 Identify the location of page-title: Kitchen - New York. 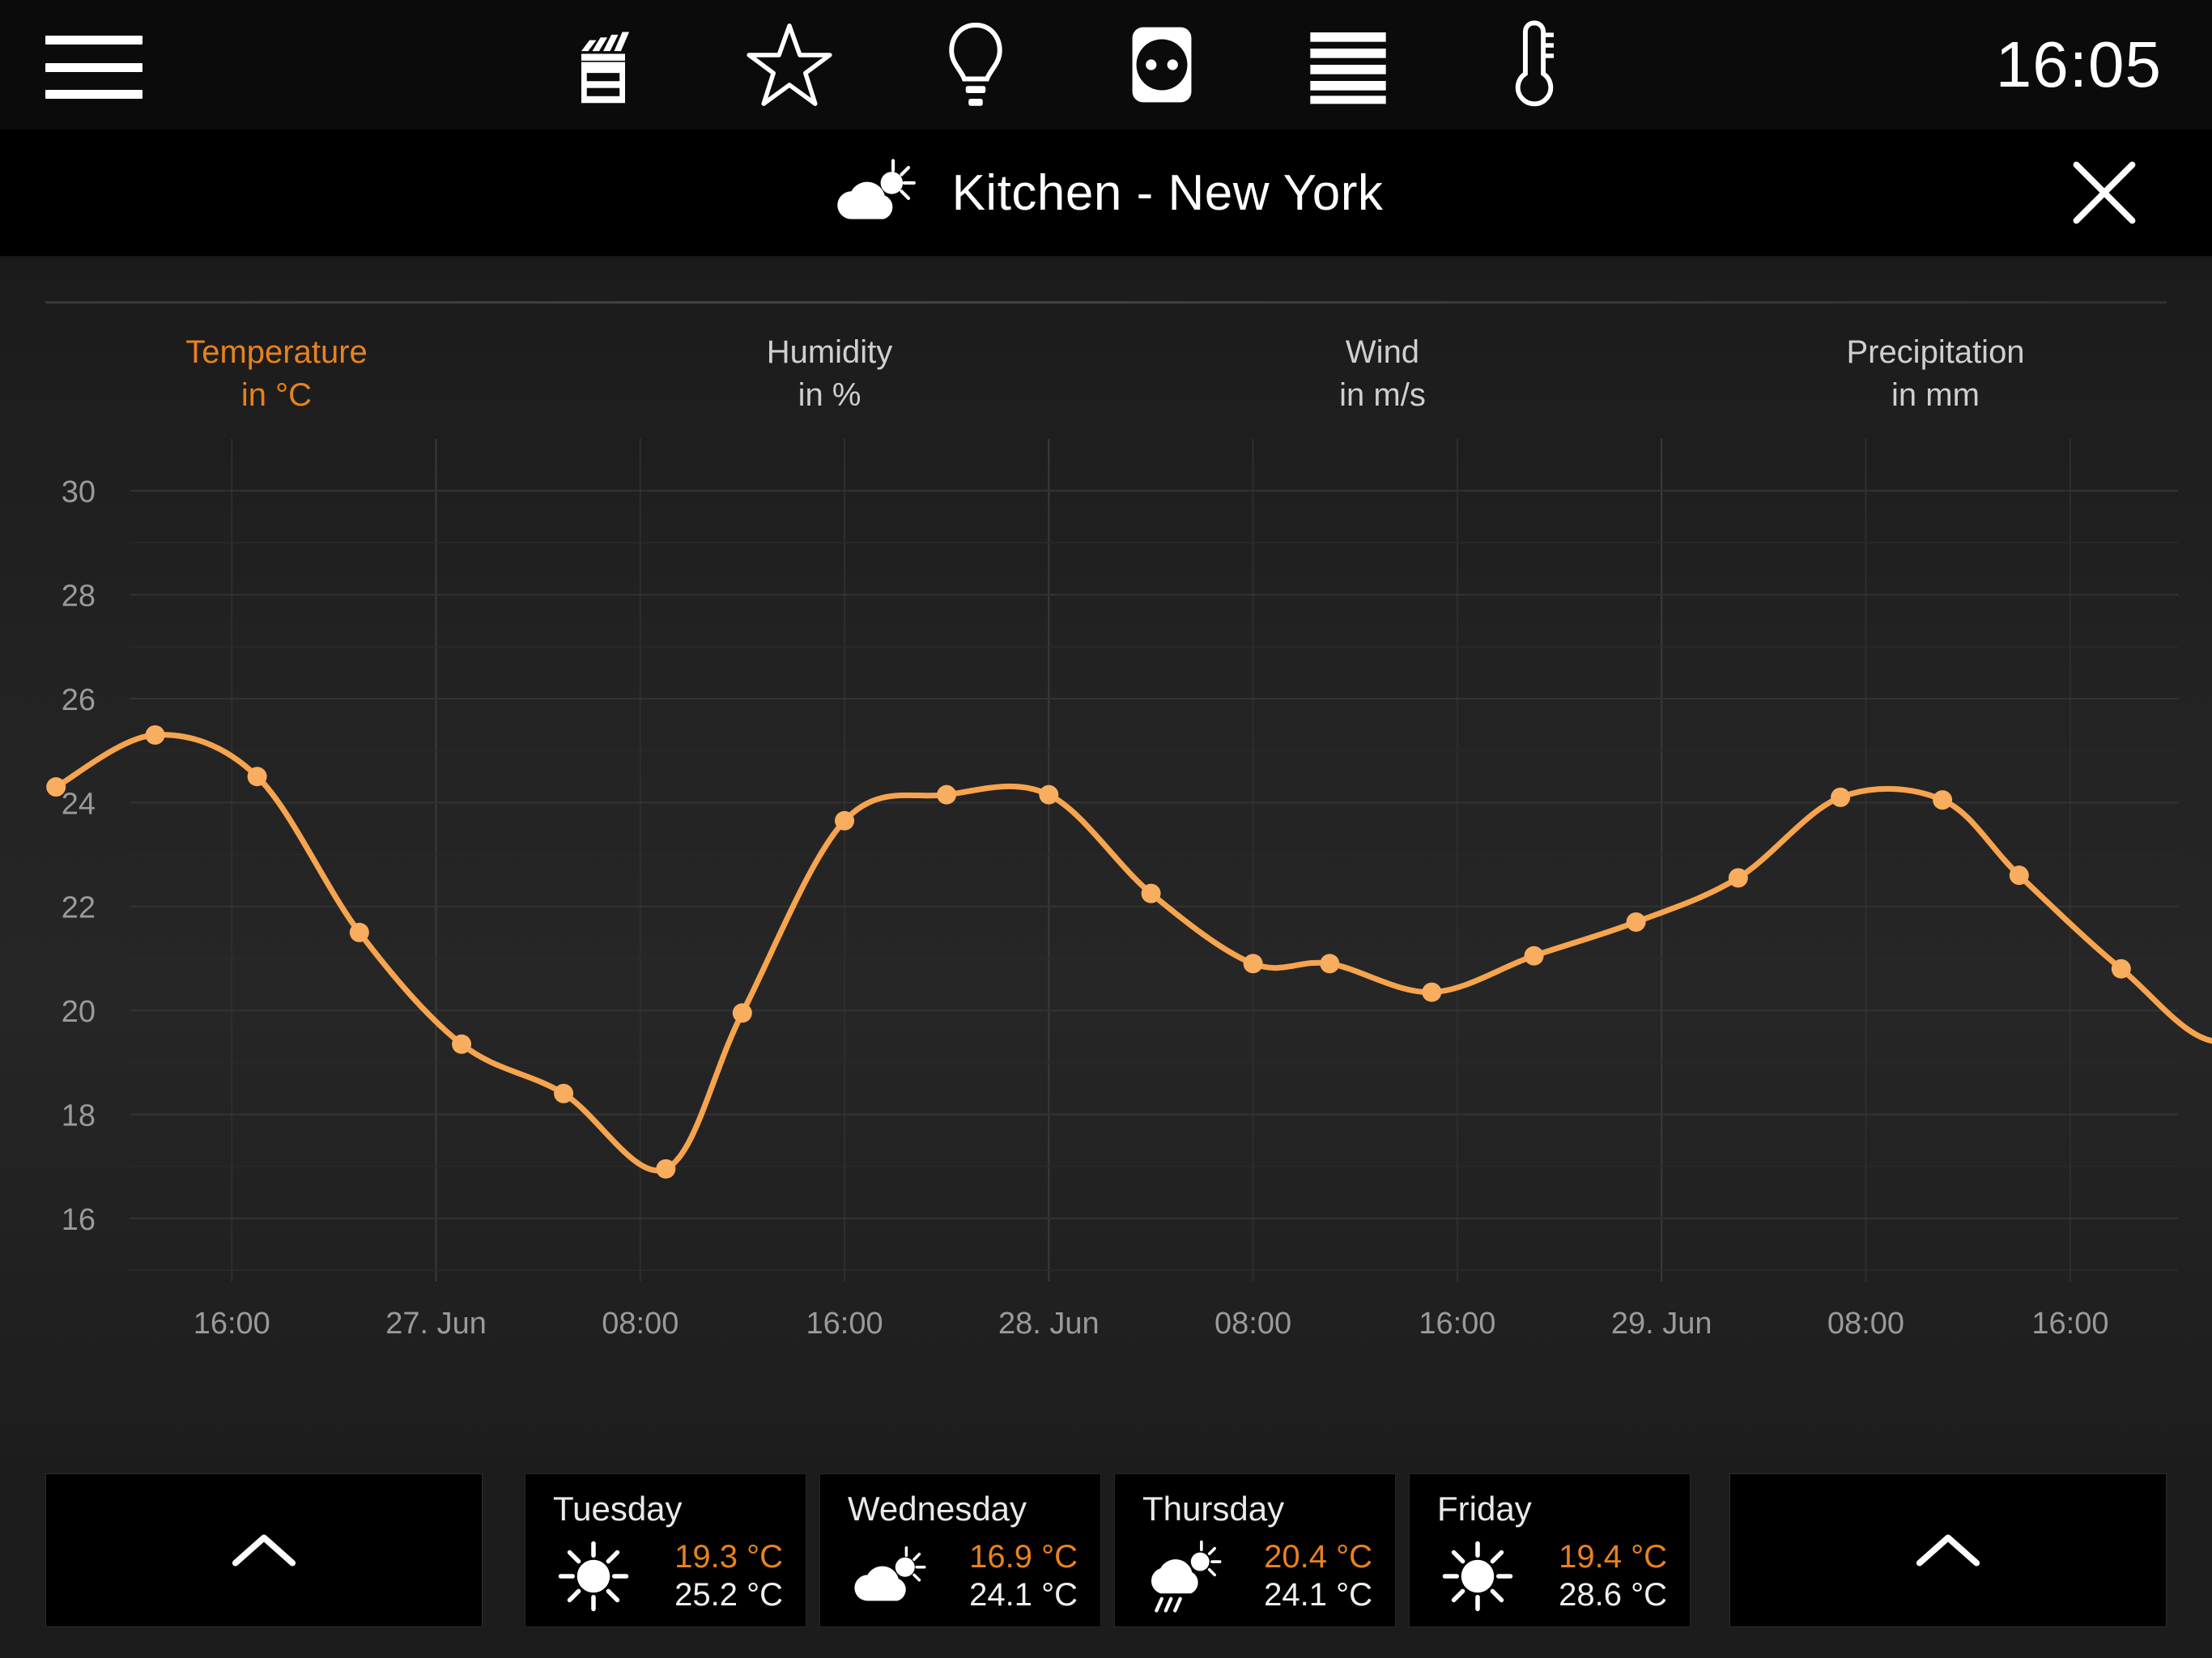
(1168, 192).